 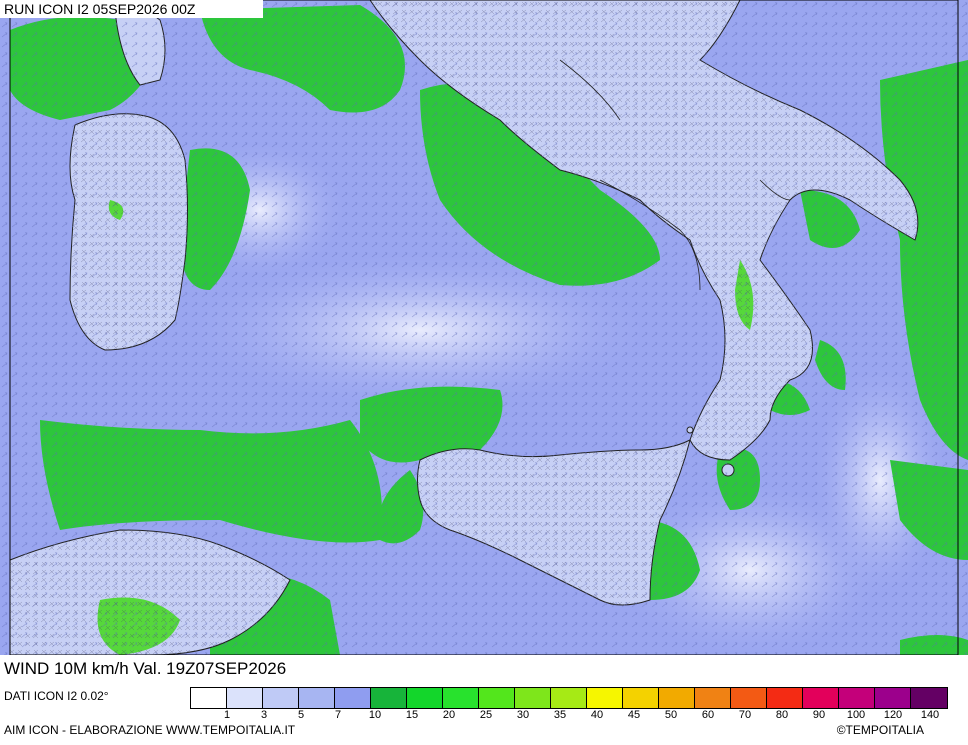 I want to click on scale-tick-label: 100, so click(x=856, y=715).